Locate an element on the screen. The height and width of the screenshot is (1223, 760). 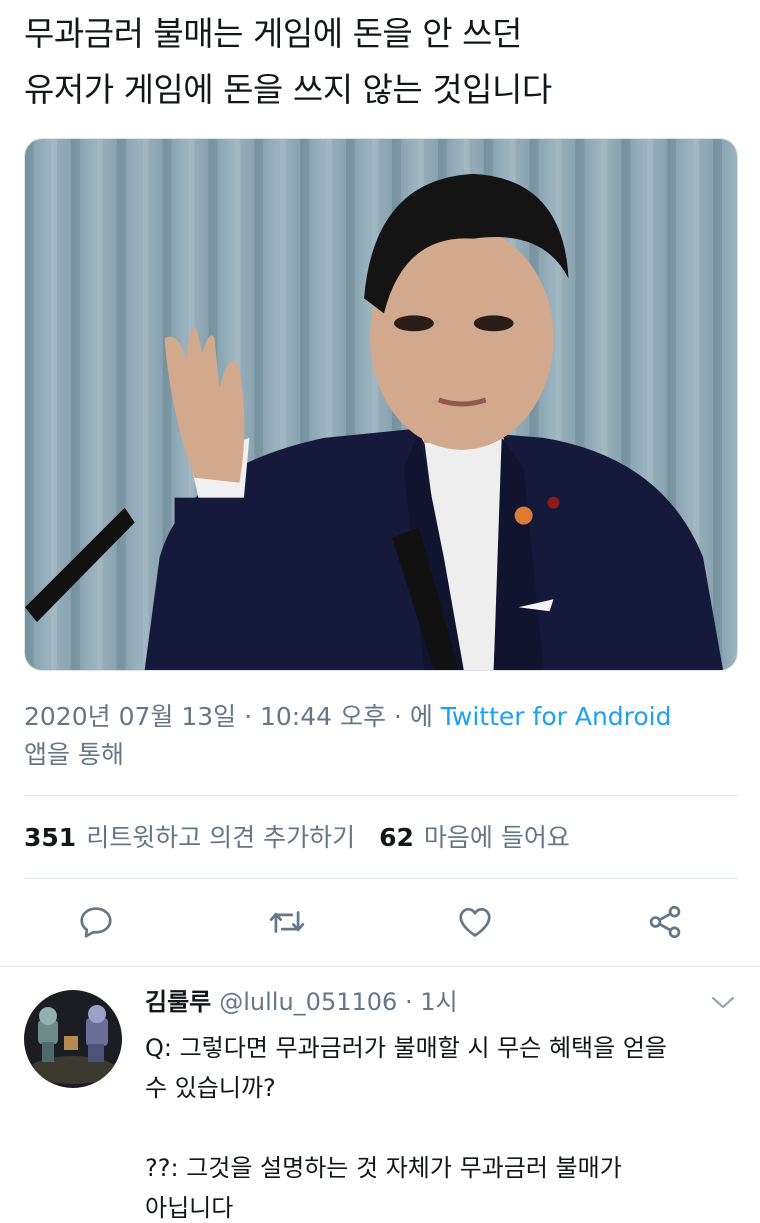
avatar is located at coordinates (73, 1039).